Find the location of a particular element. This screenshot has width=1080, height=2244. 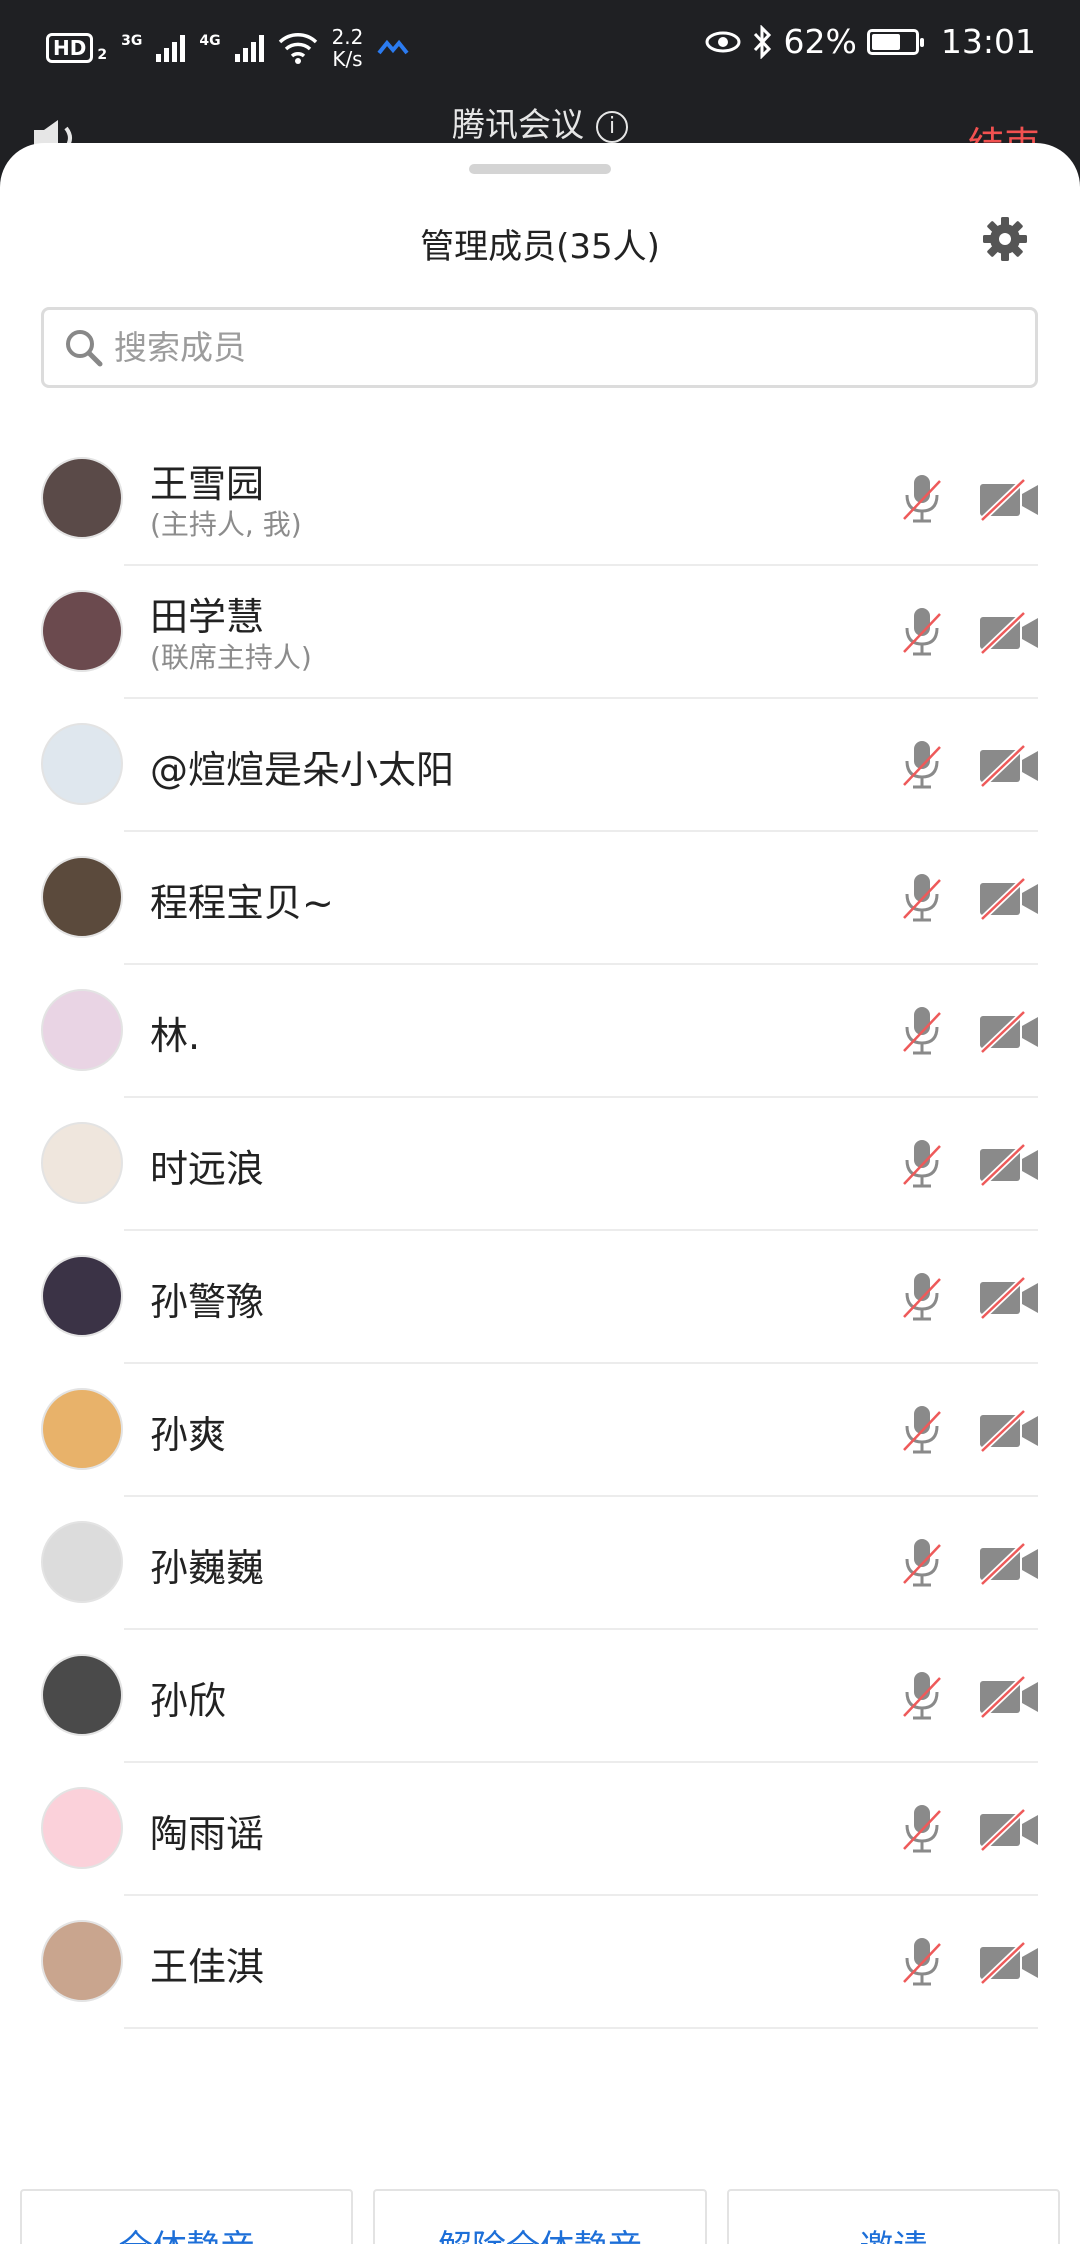

search-input is located at coordinates (514, 347).